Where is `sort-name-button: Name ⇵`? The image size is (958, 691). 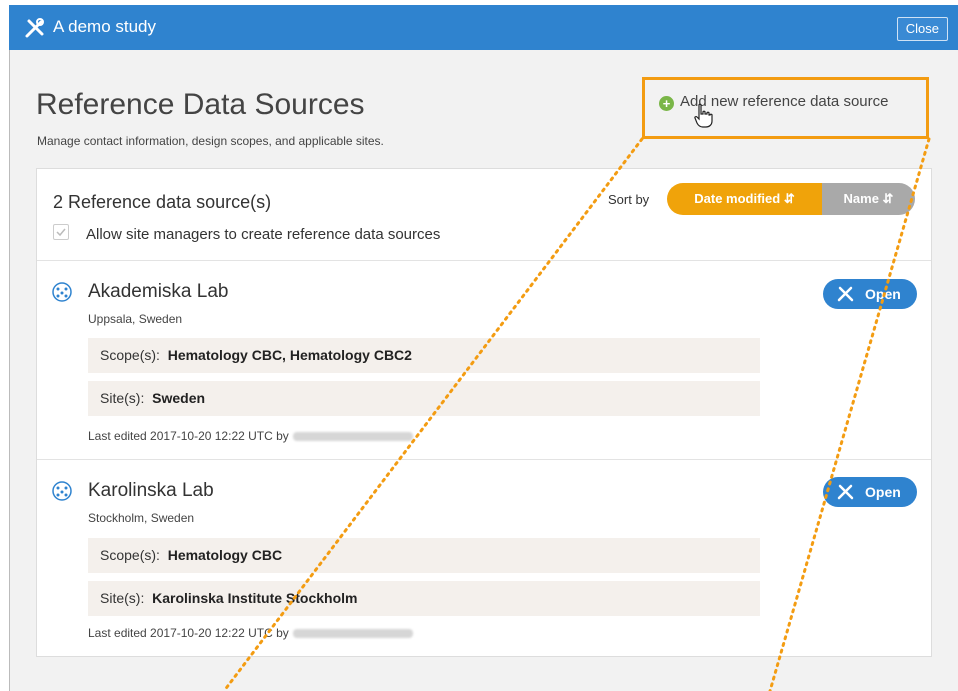
sort-name-button: Name ⇵ is located at coordinates (868, 199).